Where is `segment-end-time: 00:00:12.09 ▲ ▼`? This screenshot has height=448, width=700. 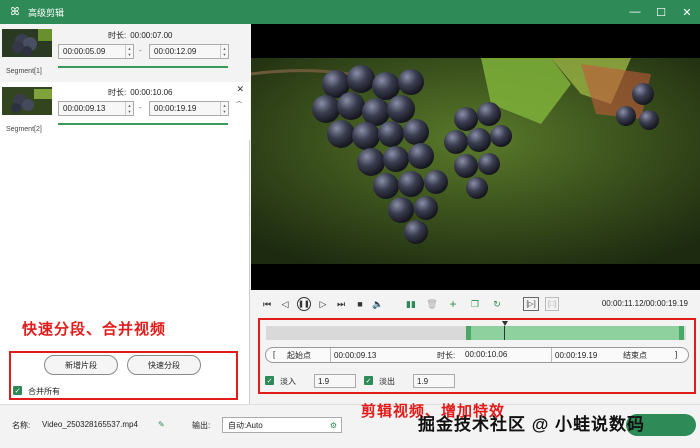
segment-end-time: 00:00:12.09 ▲ ▼ is located at coordinates (189, 51).